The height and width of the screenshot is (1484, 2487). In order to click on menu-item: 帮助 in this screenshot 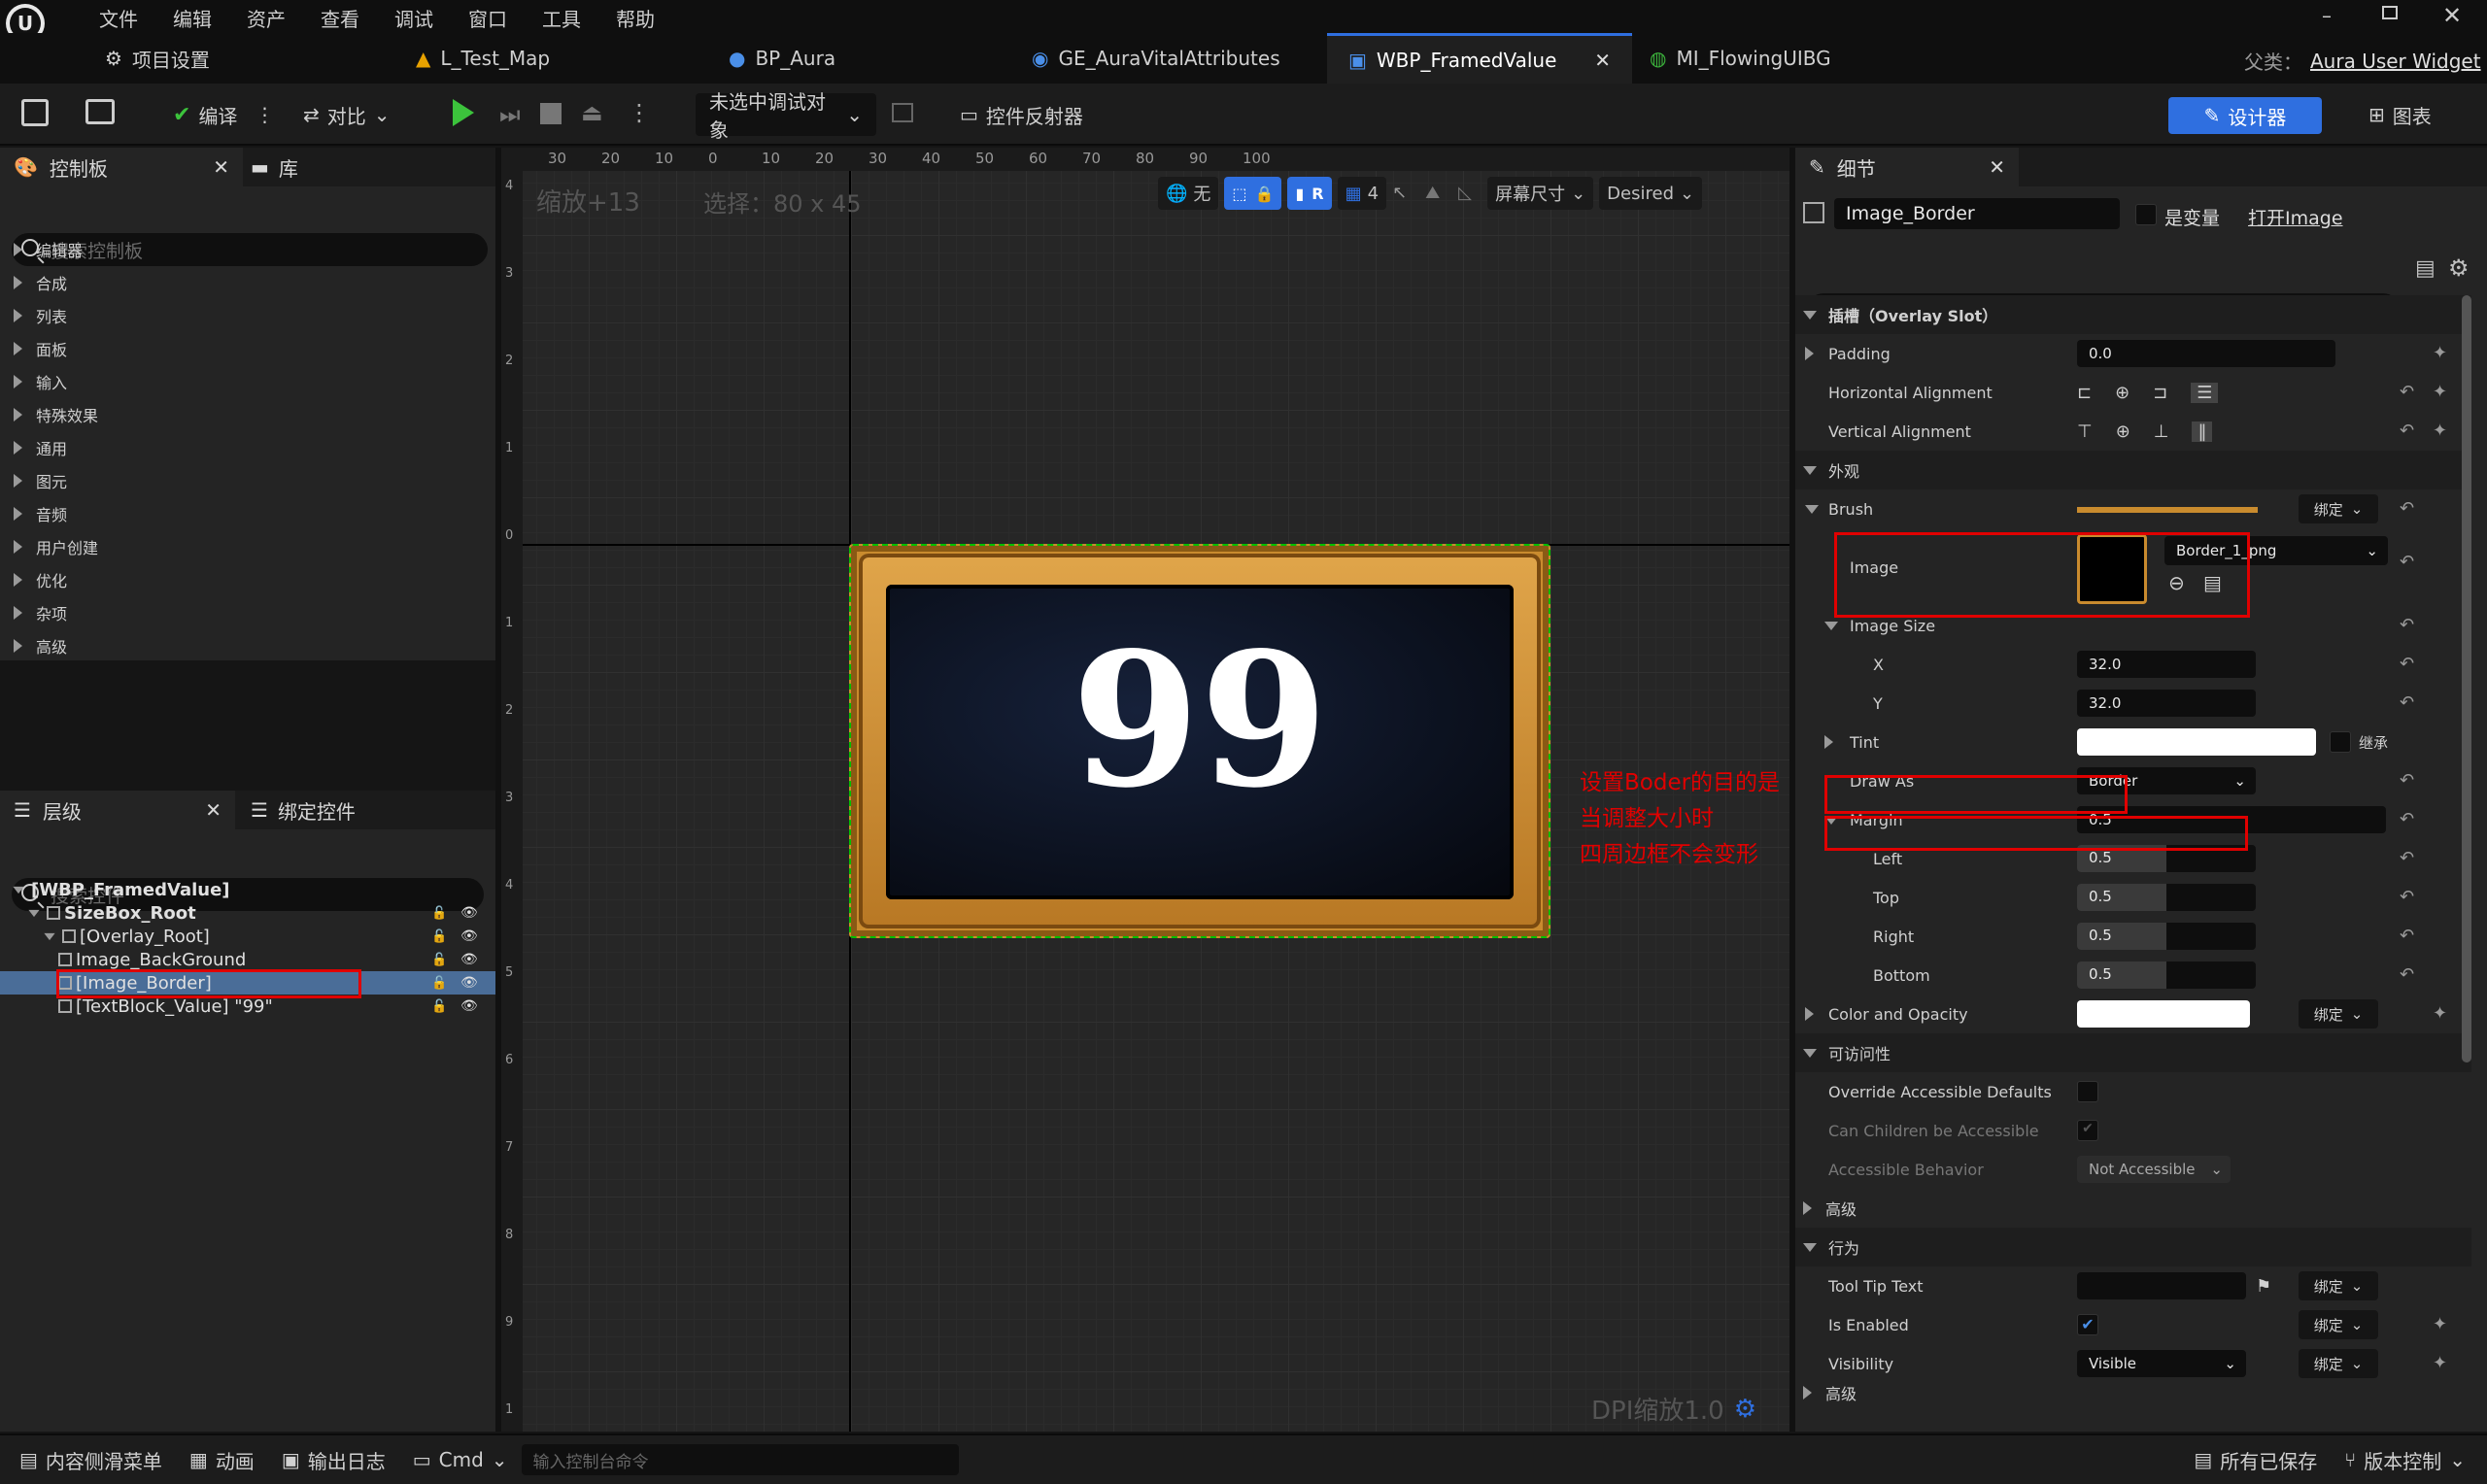, I will do `click(635, 18)`.